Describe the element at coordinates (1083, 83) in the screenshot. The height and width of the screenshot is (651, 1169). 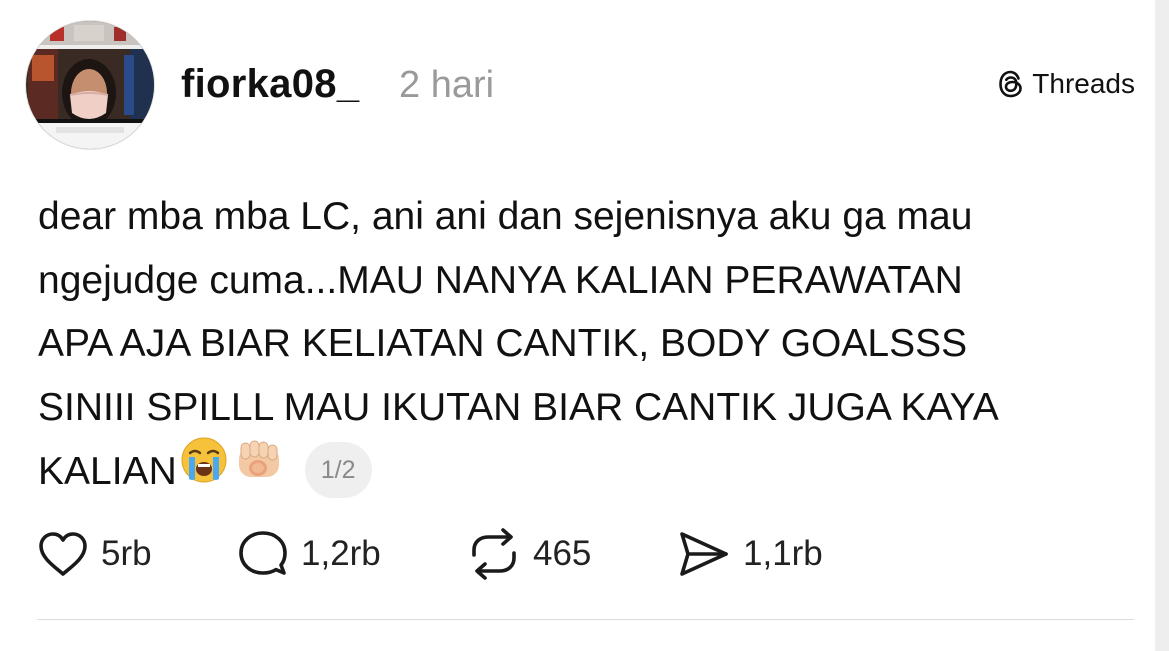
I see `brand-label: Threads` at that location.